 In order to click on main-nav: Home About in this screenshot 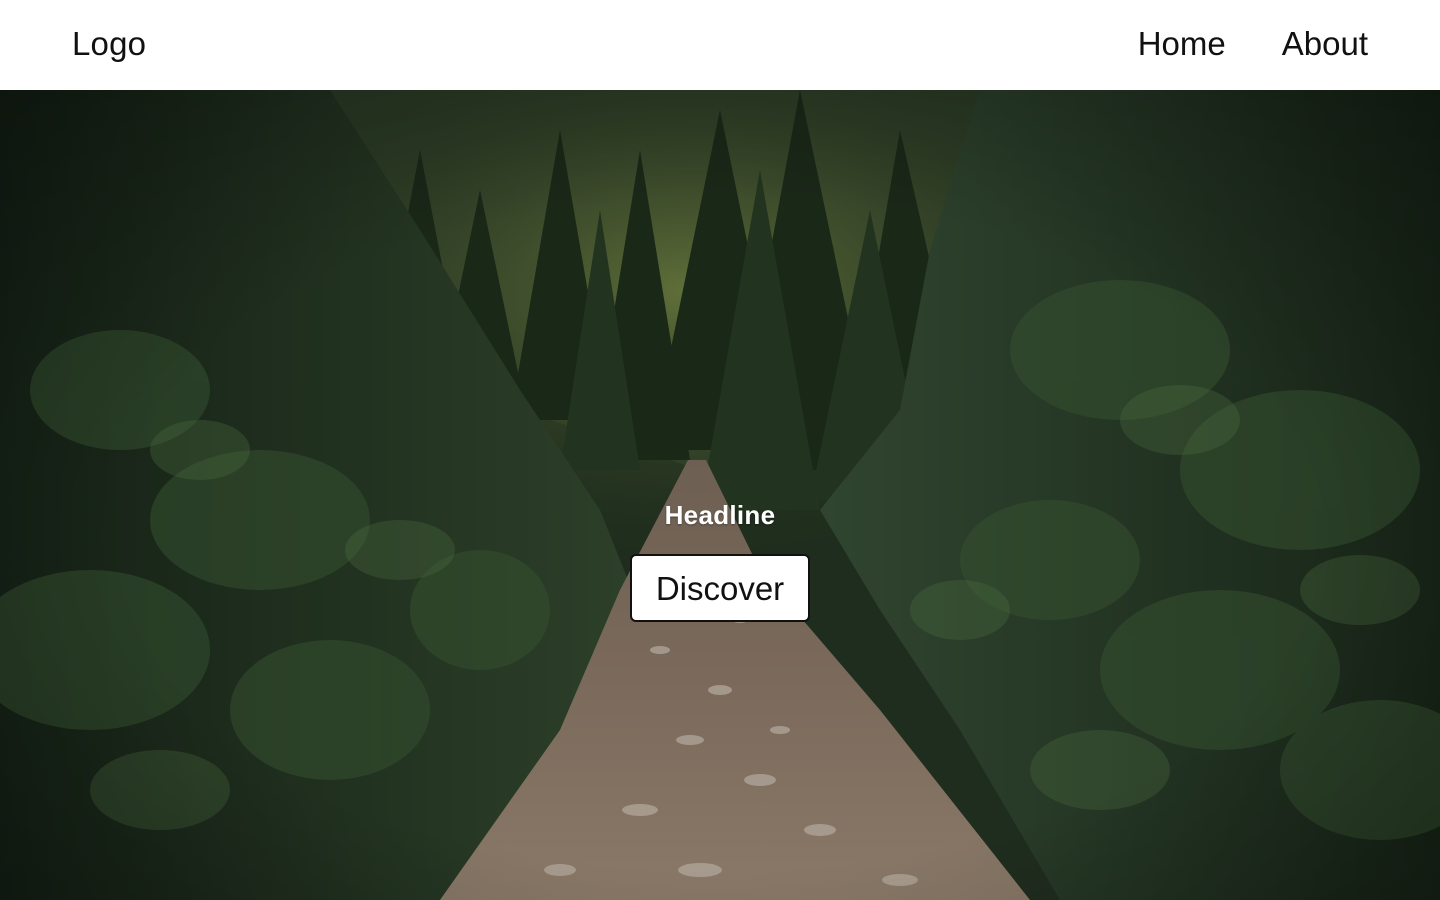, I will do `click(1253, 43)`.